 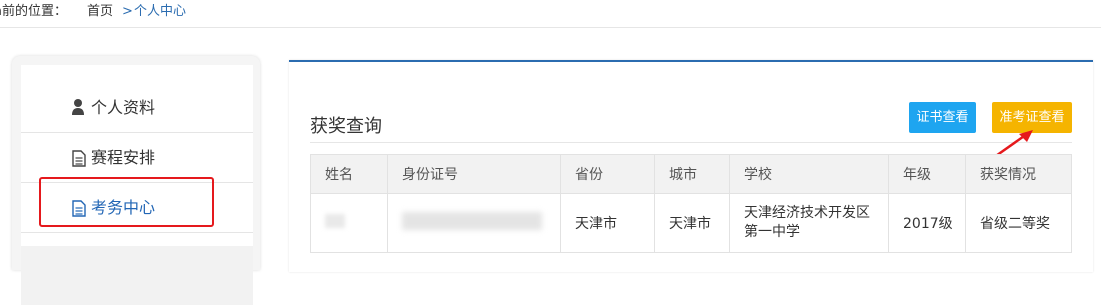 What do you see at coordinates (809, 174) in the screenshot?
I see `column-header: 学校` at bounding box center [809, 174].